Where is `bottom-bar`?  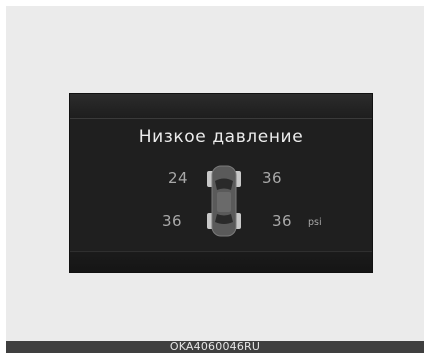 bottom-bar is located at coordinates (221, 261).